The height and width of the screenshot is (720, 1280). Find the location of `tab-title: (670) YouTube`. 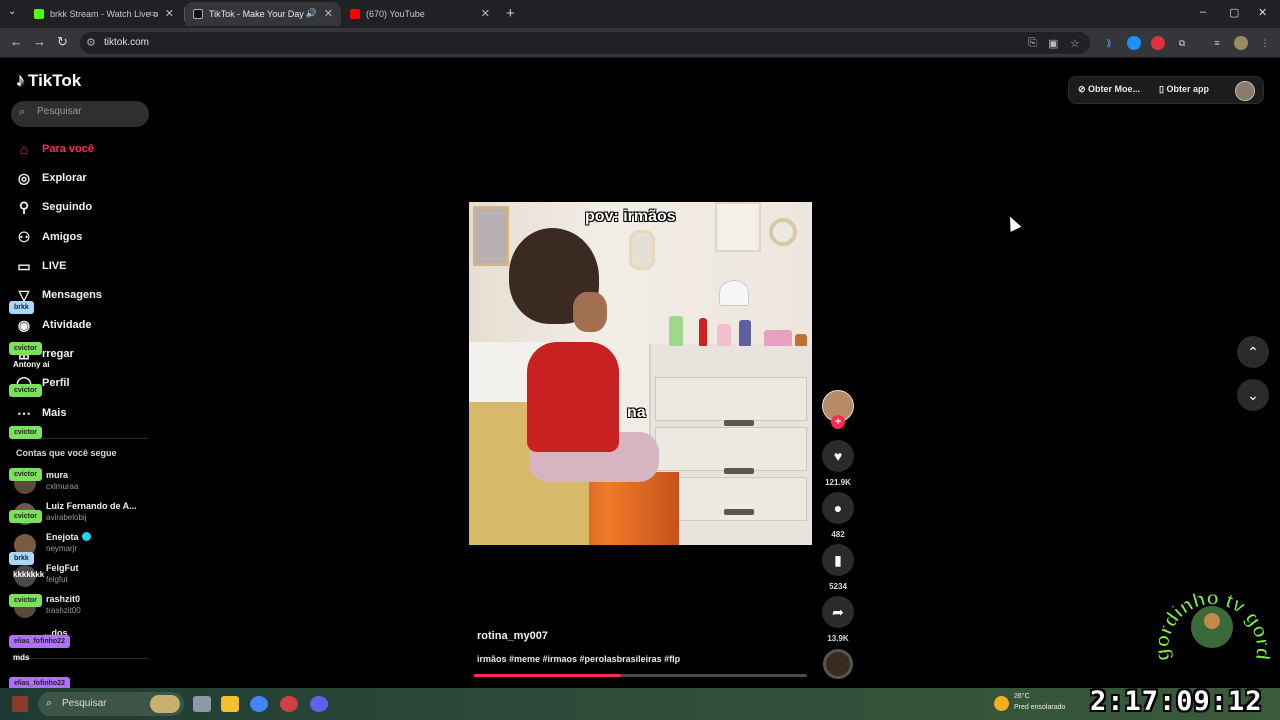

tab-title: (670) YouTube is located at coordinates (395, 14).